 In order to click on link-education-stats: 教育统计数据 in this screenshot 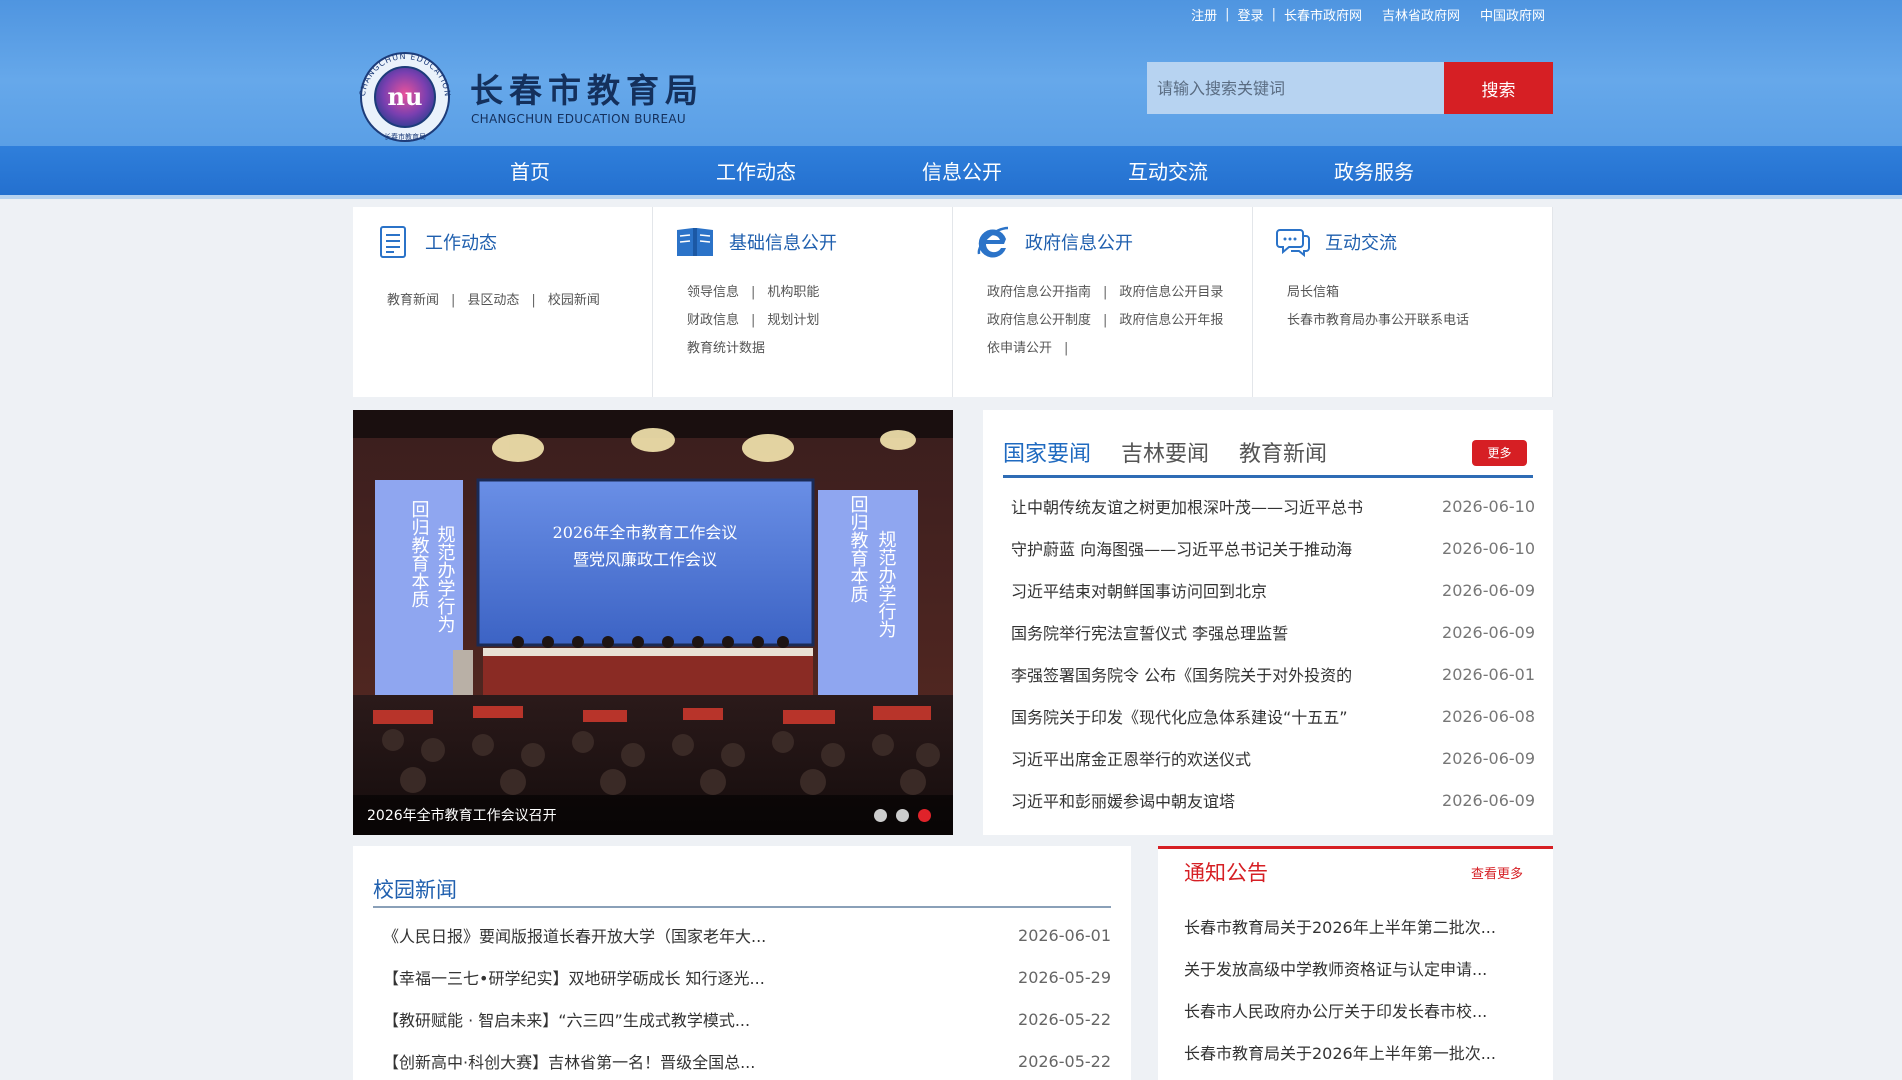, I will do `click(726, 349)`.